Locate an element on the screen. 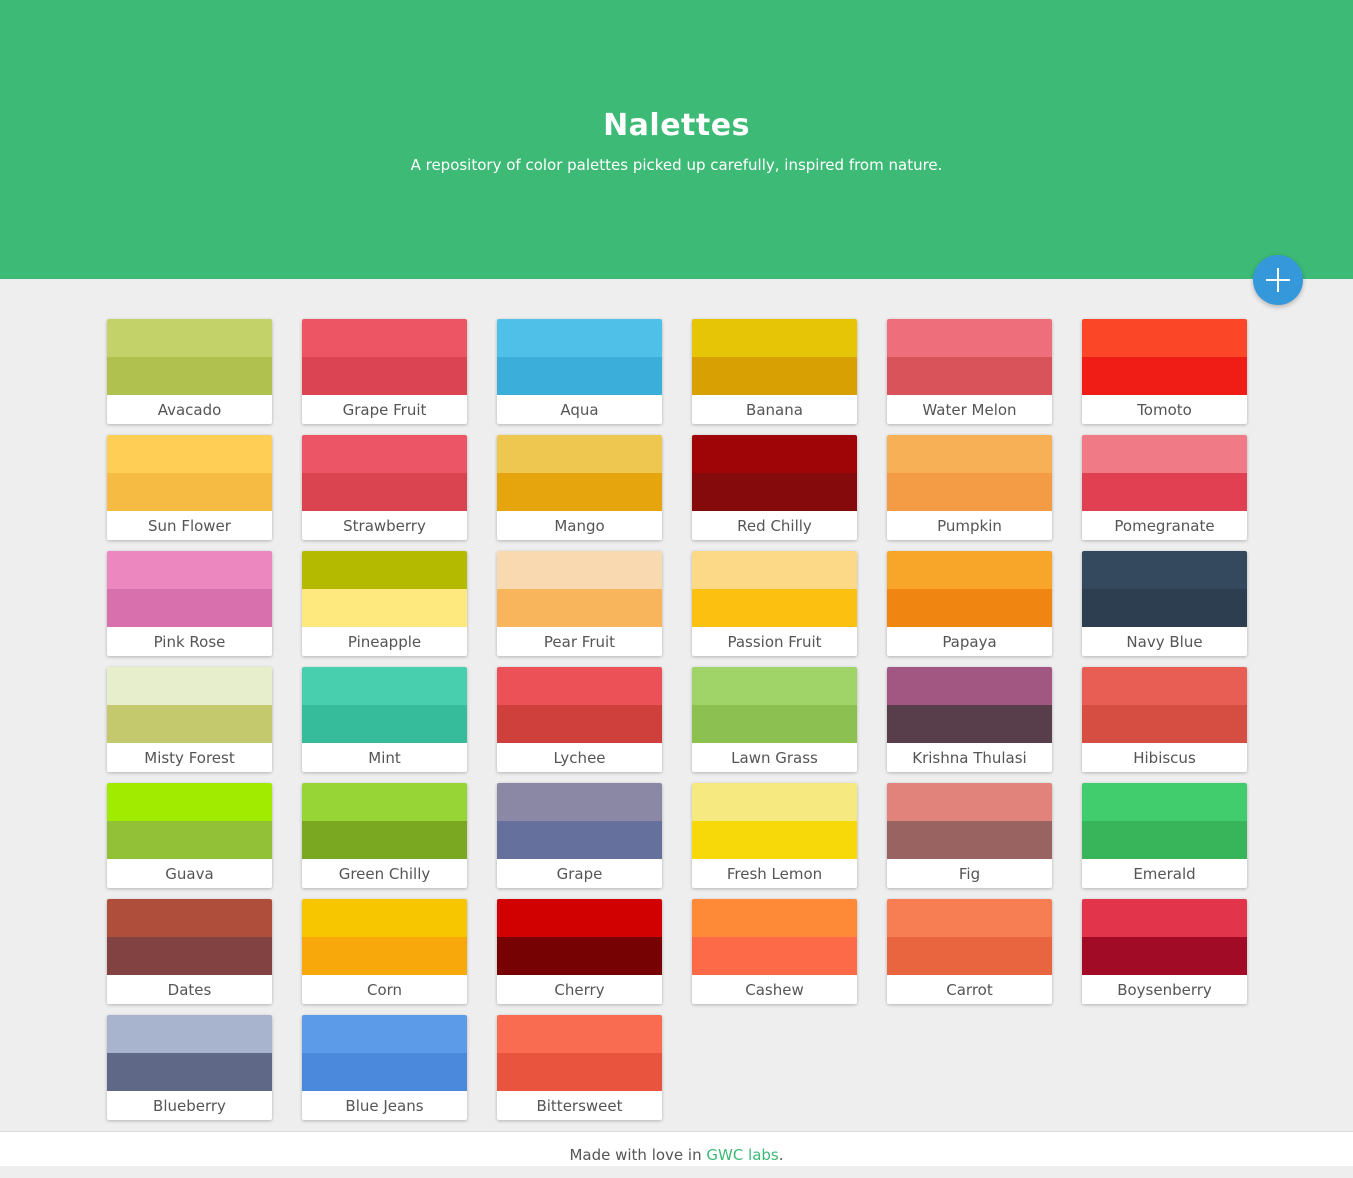 The height and width of the screenshot is (1178, 1353). palette-card: Banana is located at coordinates (774, 371).